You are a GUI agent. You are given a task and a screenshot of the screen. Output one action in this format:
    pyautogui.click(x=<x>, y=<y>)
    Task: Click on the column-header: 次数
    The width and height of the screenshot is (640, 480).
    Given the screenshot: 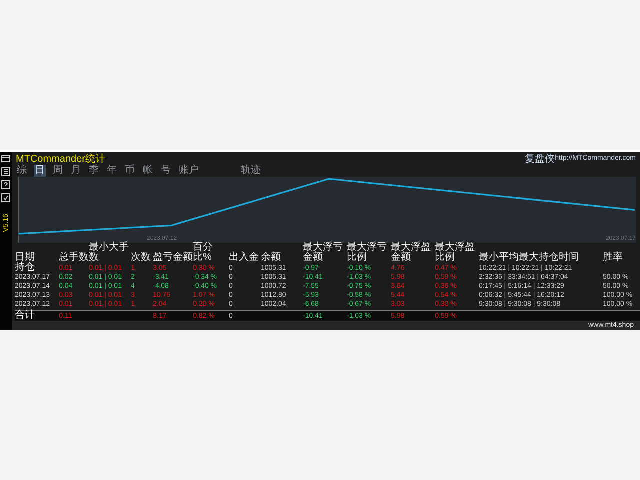 What is the action you would take?
    pyautogui.click(x=141, y=258)
    